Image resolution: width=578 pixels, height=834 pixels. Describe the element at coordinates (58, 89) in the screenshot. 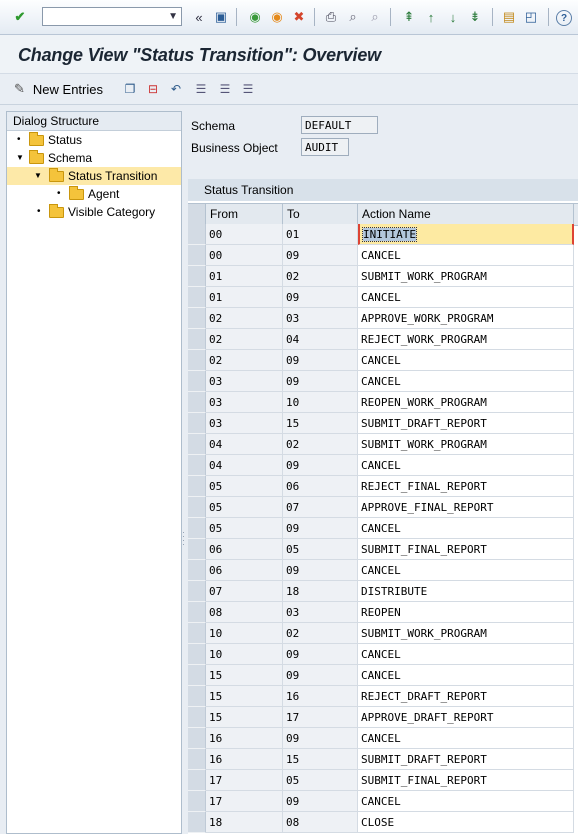

I see `new-entries-button: ✎ New Entries` at that location.